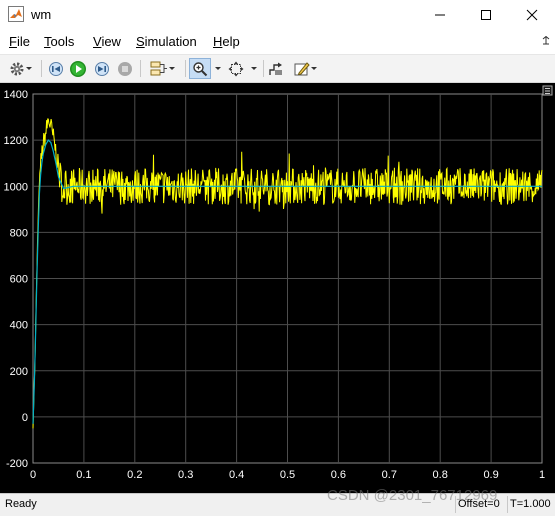 The height and width of the screenshot is (516, 555). I want to click on y-tick-label: 800, so click(19, 233).